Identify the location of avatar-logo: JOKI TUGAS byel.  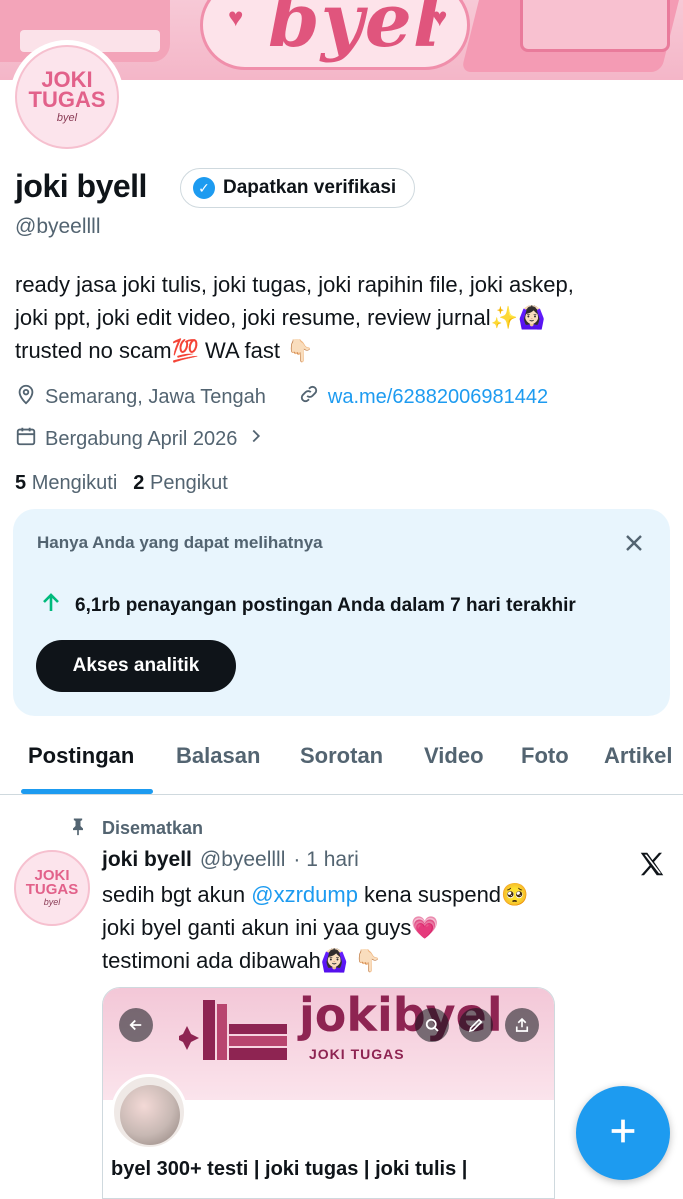
(67, 97).